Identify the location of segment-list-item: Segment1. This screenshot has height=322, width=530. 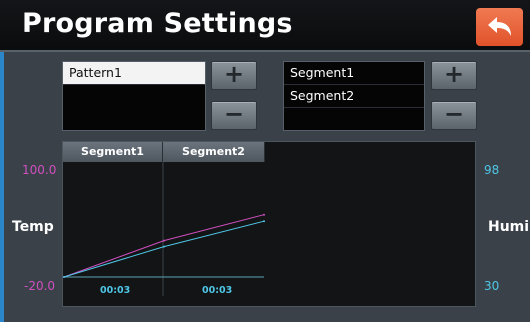
(354, 73).